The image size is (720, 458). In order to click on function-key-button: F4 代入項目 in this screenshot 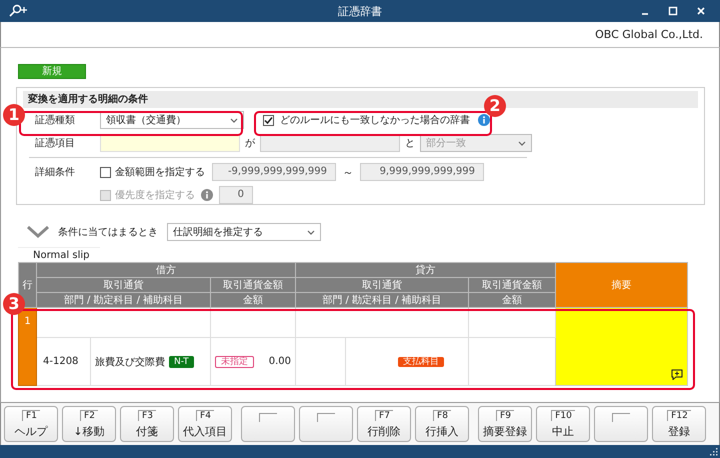, I will do `click(205, 424)`.